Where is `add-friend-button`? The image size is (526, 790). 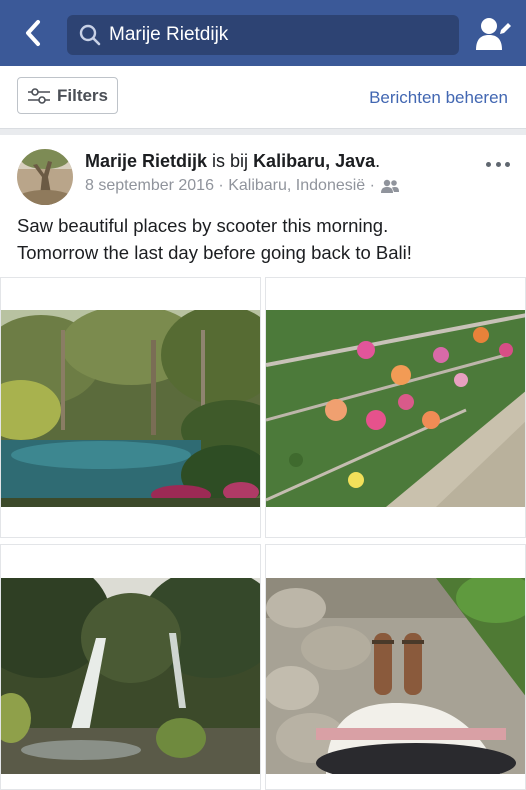 add-friend-button is located at coordinates (494, 34).